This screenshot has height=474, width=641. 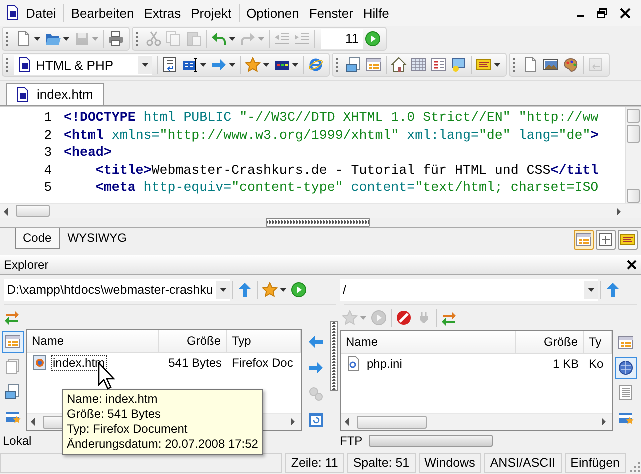 I want to click on indent-icon, so click(x=302, y=39).